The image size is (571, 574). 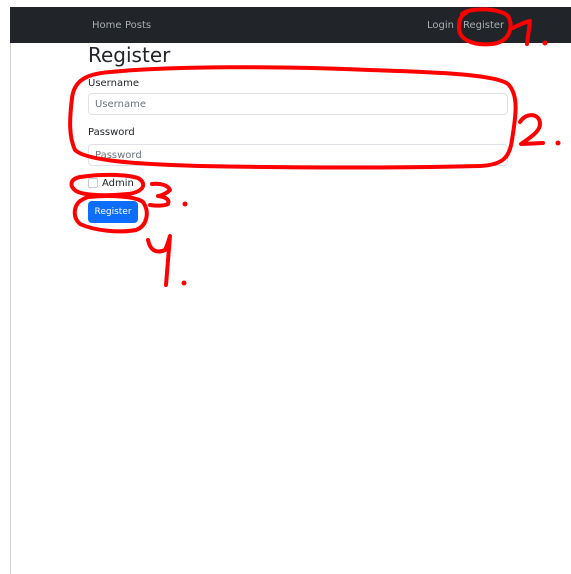 What do you see at coordinates (111, 132) in the screenshot?
I see `password-label: Password` at bounding box center [111, 132].